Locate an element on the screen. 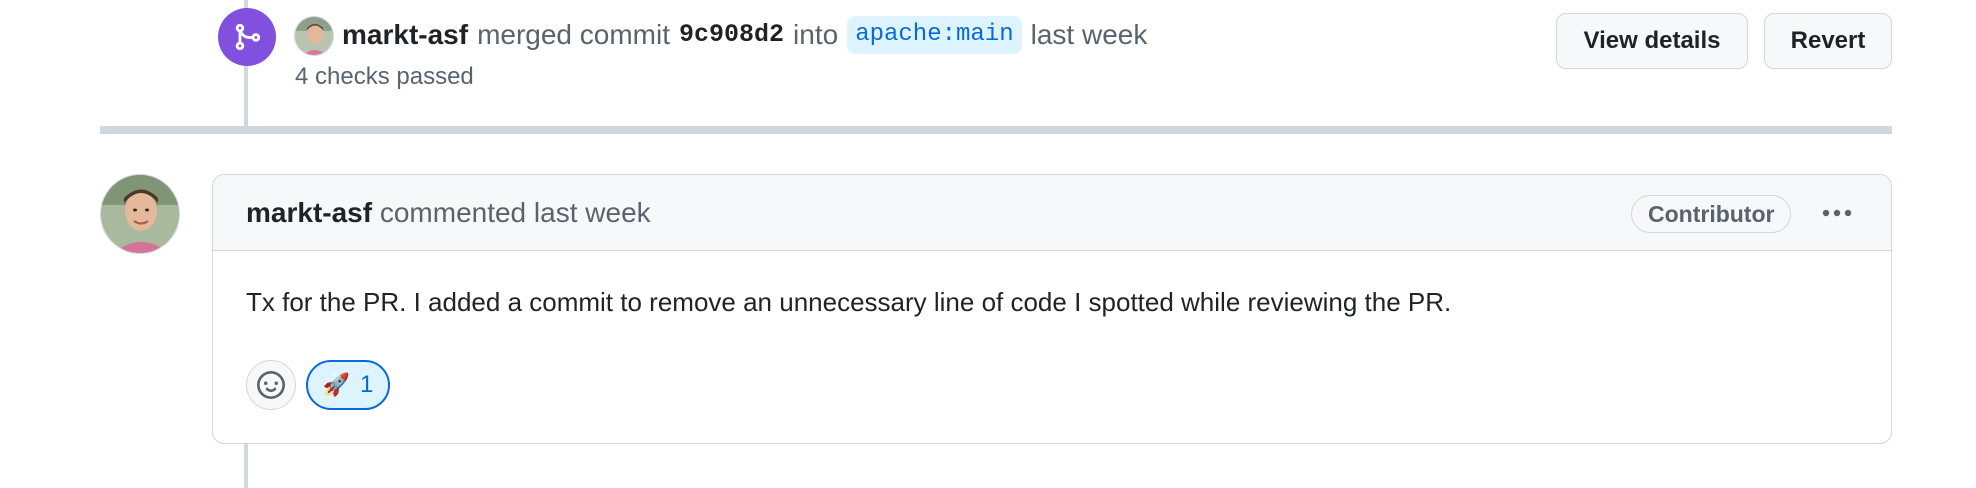  timeline-separator is located at coordinates (996, 130).